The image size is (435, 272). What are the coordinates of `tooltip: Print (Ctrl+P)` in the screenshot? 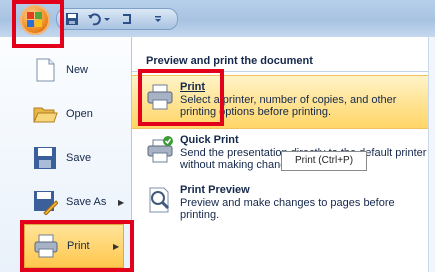 It's located at (324, 161).